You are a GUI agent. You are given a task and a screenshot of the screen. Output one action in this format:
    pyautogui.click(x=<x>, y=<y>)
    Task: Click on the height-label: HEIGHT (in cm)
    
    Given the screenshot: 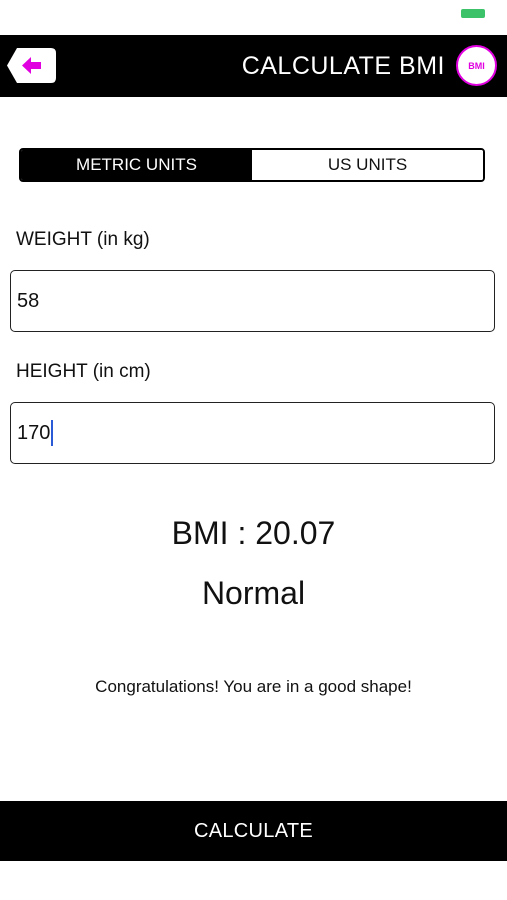 What is the action you would take?
    pyautogui.click(x=83, y=371)
    